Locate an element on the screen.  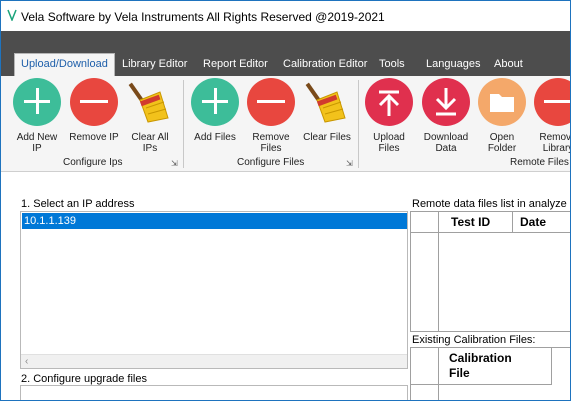
button-label: Clear All IPs is located at coordinates (150, 143).